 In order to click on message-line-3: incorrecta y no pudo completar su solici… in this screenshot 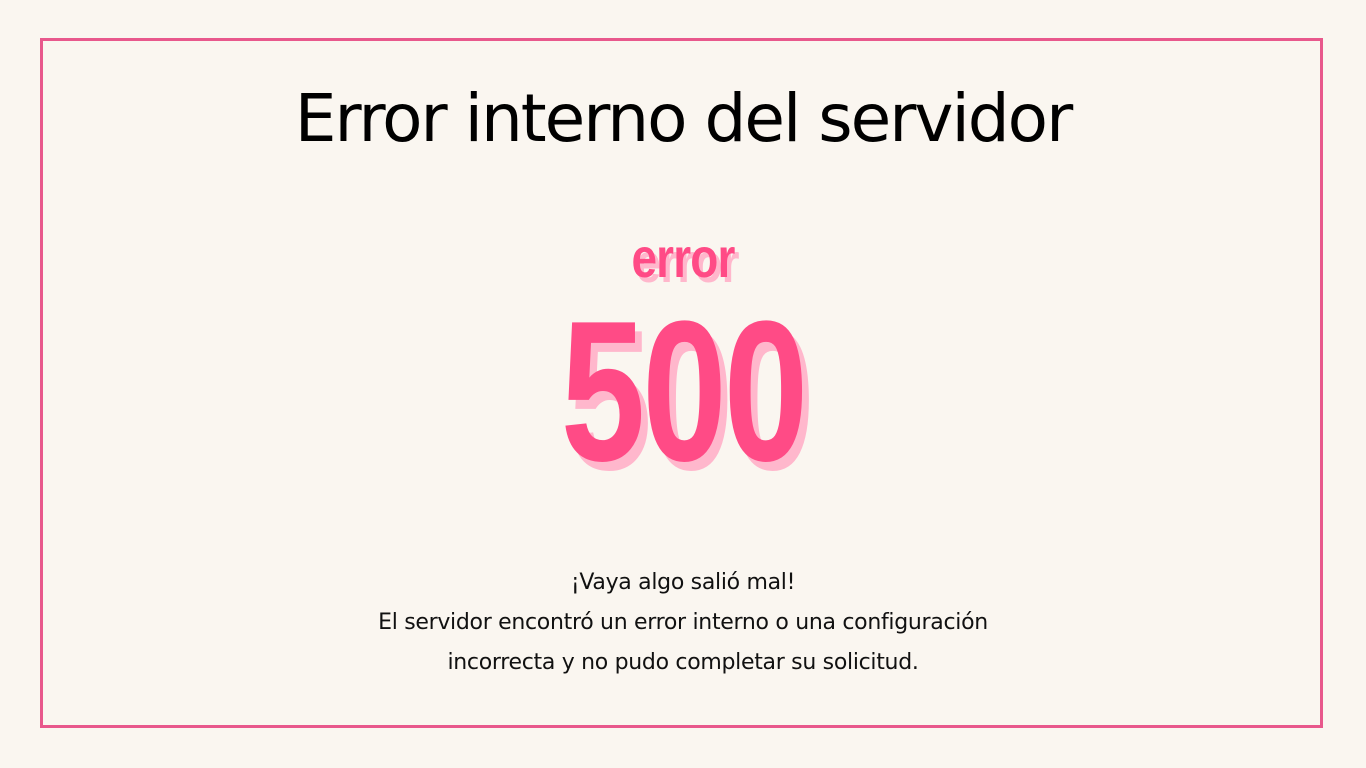, I will do `click(683, 662)`.